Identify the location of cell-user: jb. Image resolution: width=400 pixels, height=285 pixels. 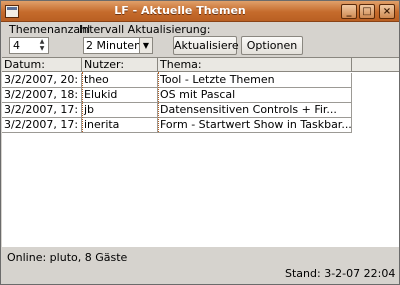
(120, 110).